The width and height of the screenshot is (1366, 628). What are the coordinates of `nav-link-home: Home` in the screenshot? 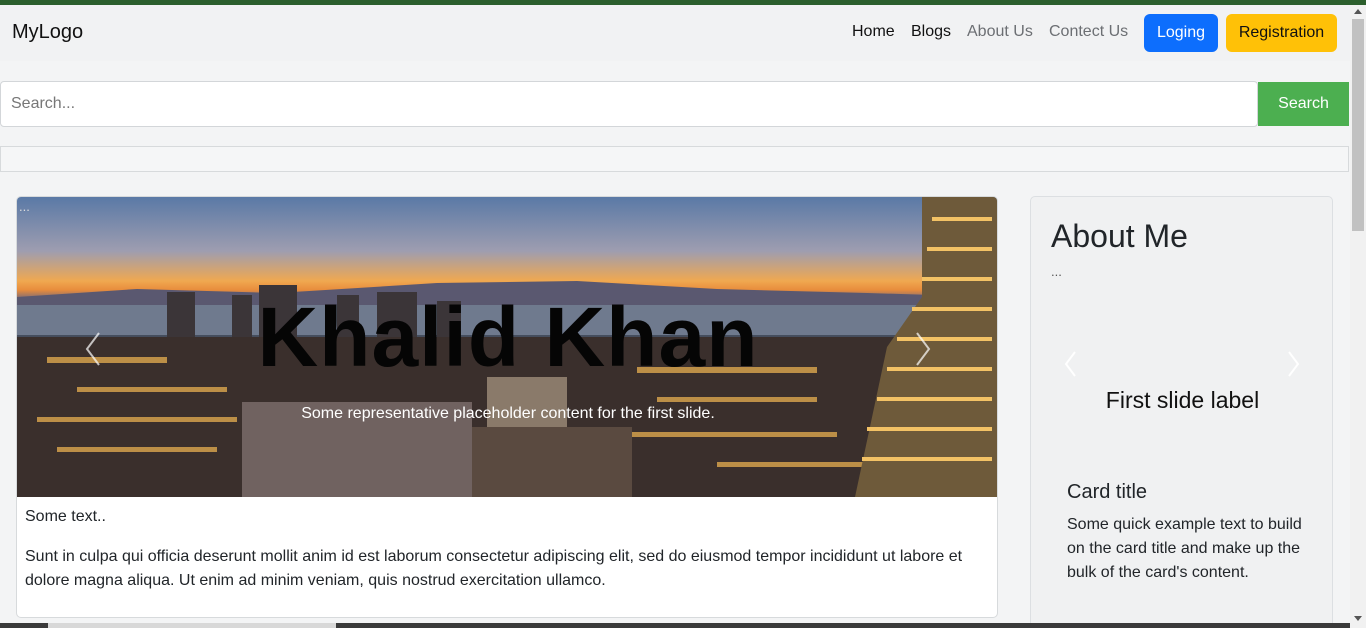 It's located at (873, 32).